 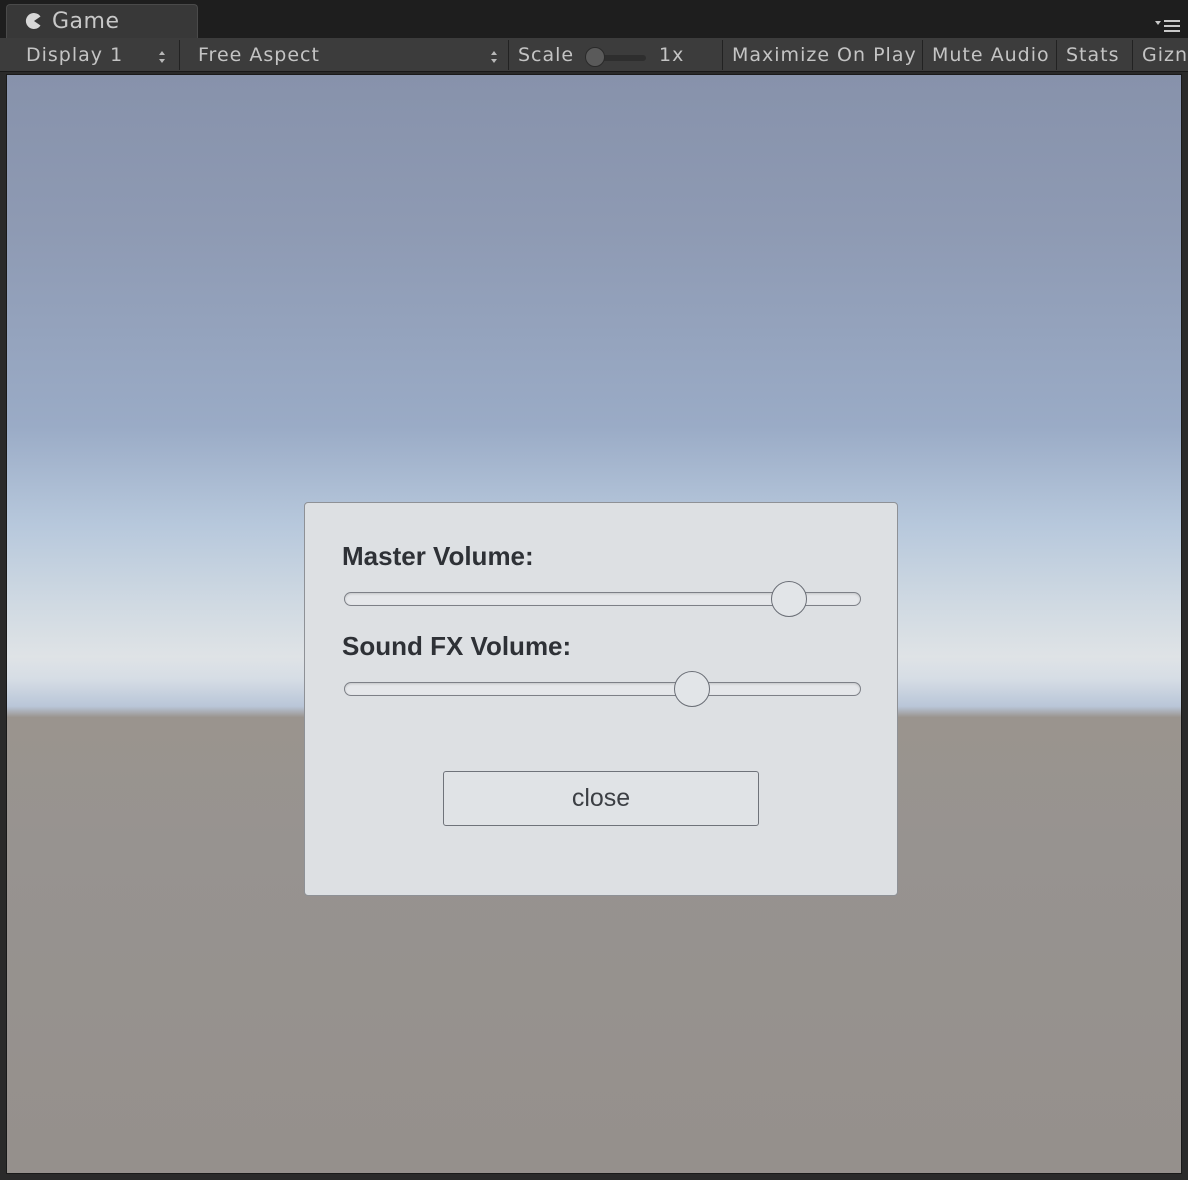 What do you see at coordinates (33, 21) in the screenshot?
I see `pacman-icon` at bounding box center [33, 21].